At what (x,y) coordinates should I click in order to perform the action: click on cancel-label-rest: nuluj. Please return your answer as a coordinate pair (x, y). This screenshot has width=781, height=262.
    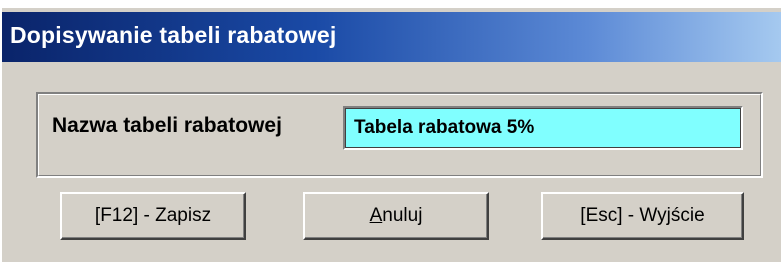
    Looking at the image, I should click on (402, 215).